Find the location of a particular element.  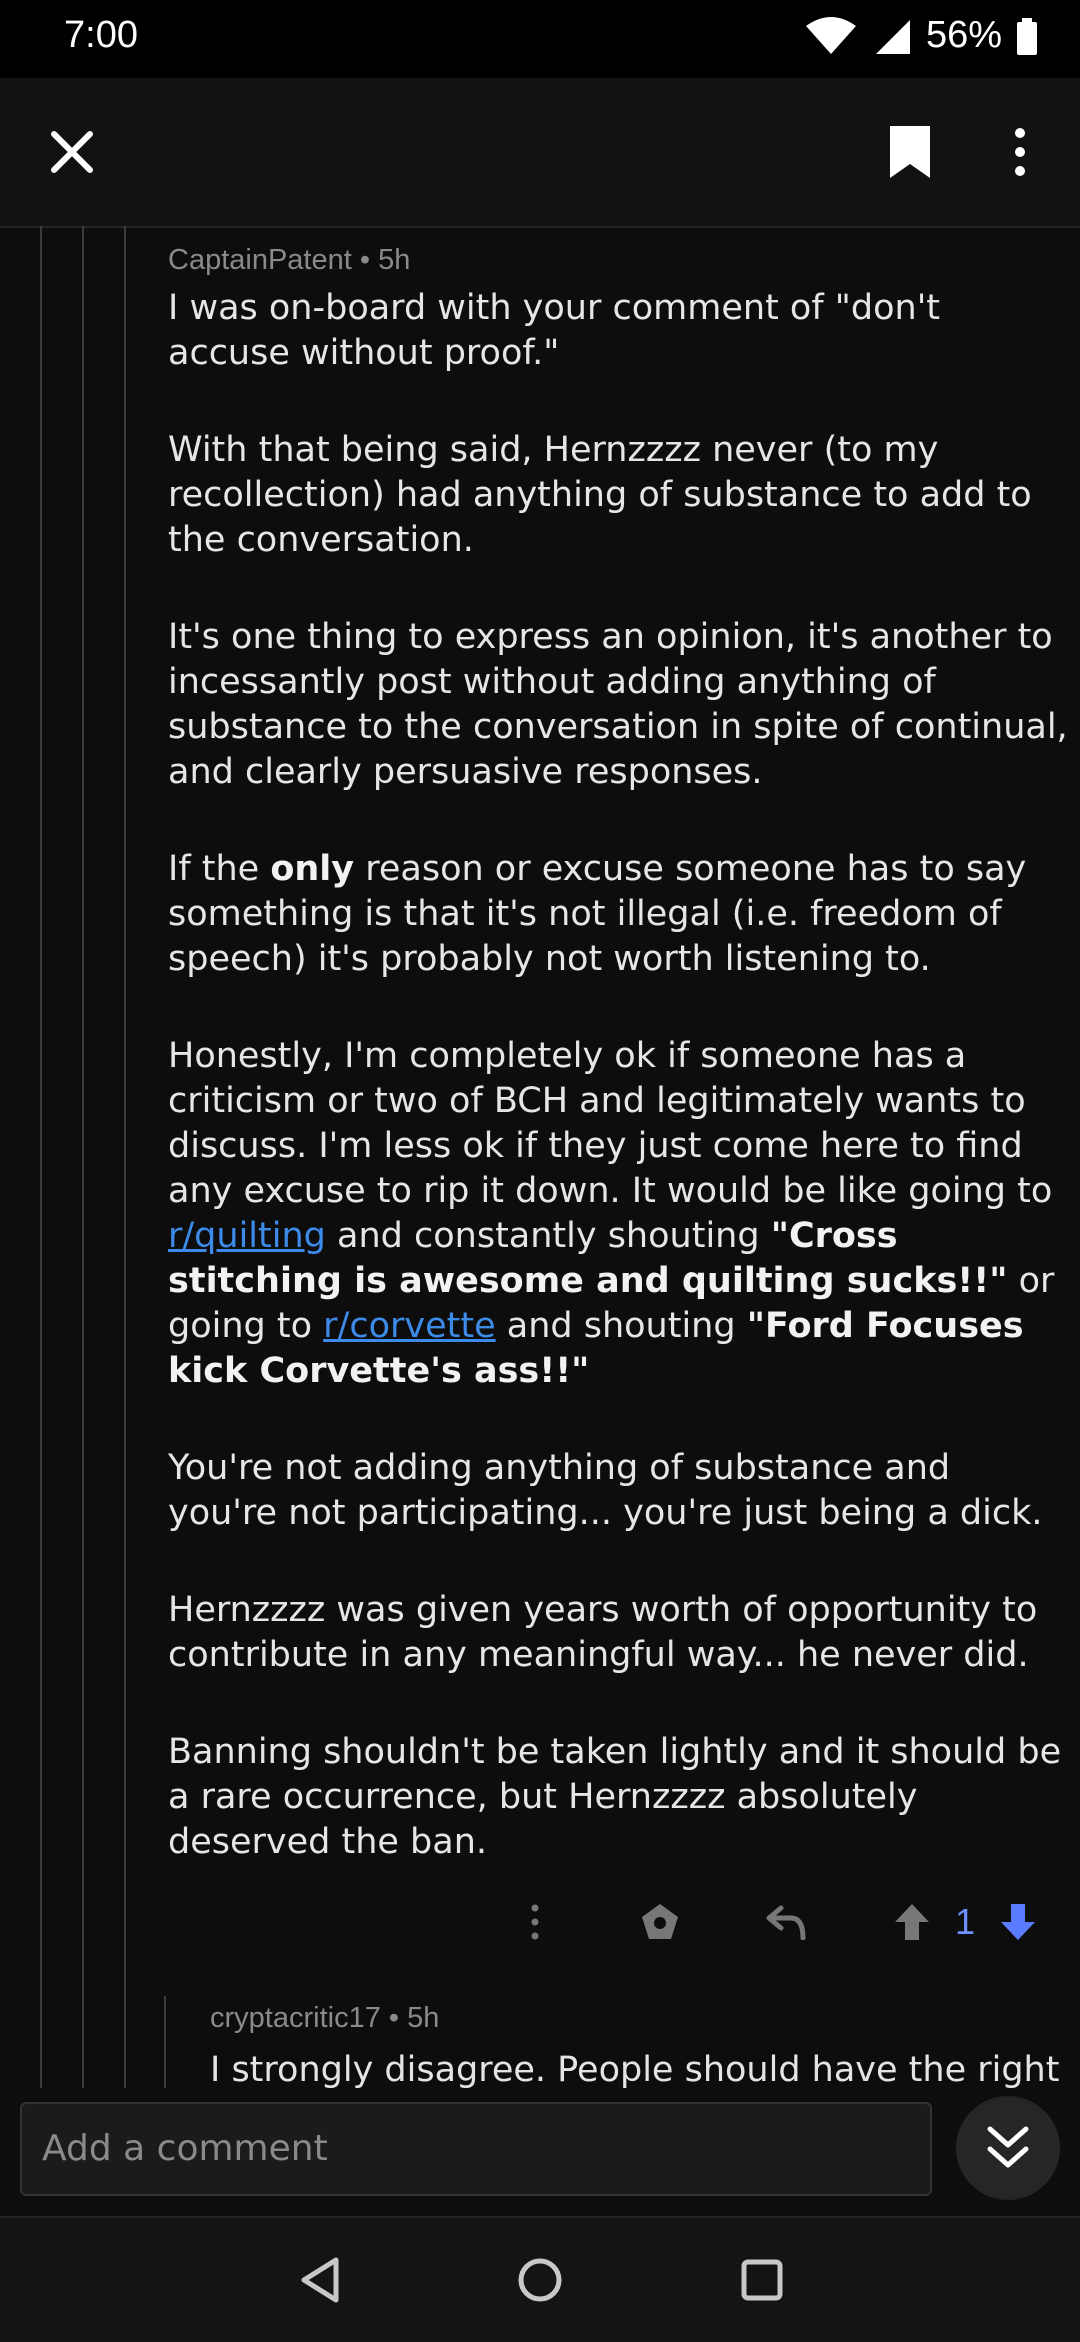

reply-guide-line is located at coordinates (165, 2042).